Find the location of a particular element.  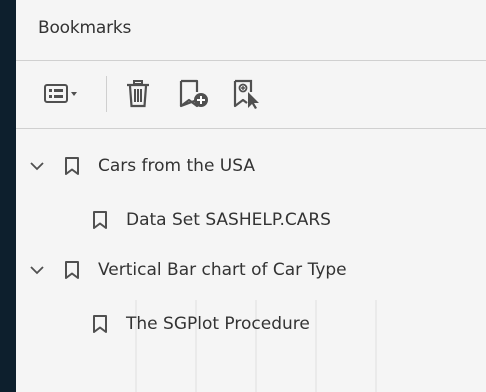

bookmark-structure-button is located at coordinates (248, 94).